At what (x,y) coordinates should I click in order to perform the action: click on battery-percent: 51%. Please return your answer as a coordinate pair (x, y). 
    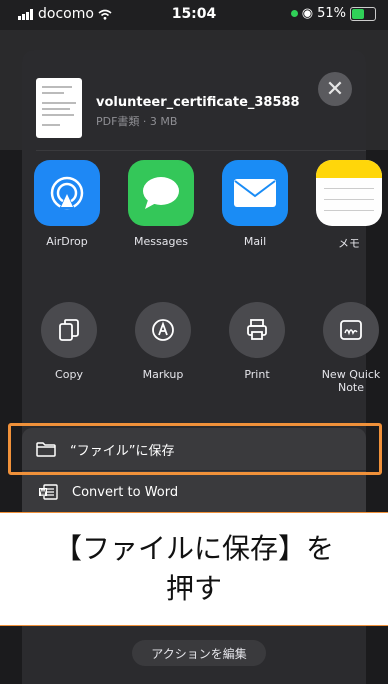
    Looking at the image, I should click on (331, 13).